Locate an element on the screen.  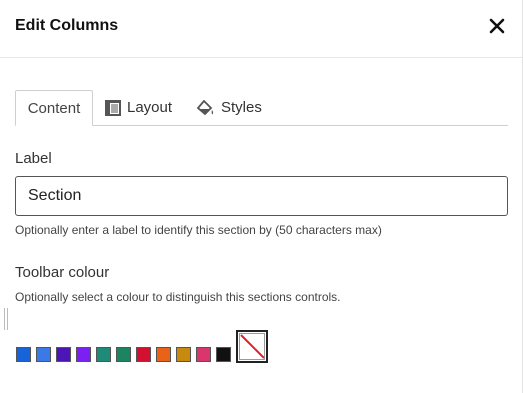
tab-content: Content is located at coordinates (54, 108).